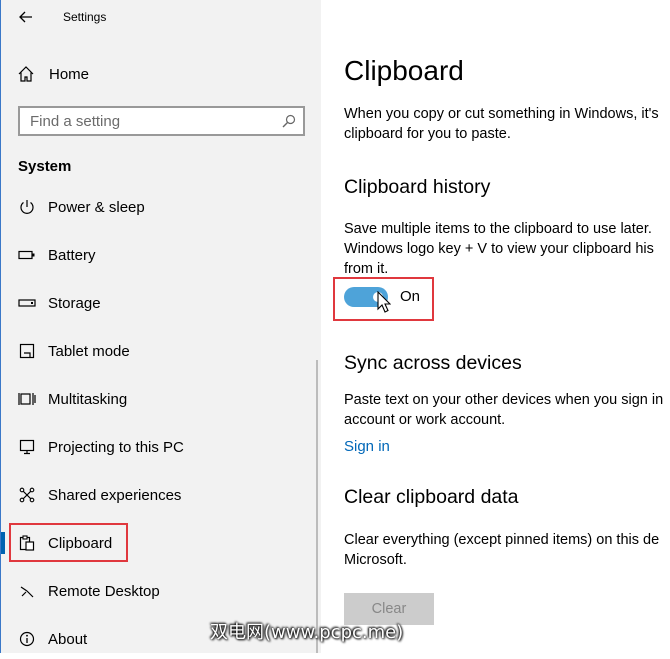  Describe the element at coordinates (69, 74) in the screenshot. I see `home-label: Home` at that location.